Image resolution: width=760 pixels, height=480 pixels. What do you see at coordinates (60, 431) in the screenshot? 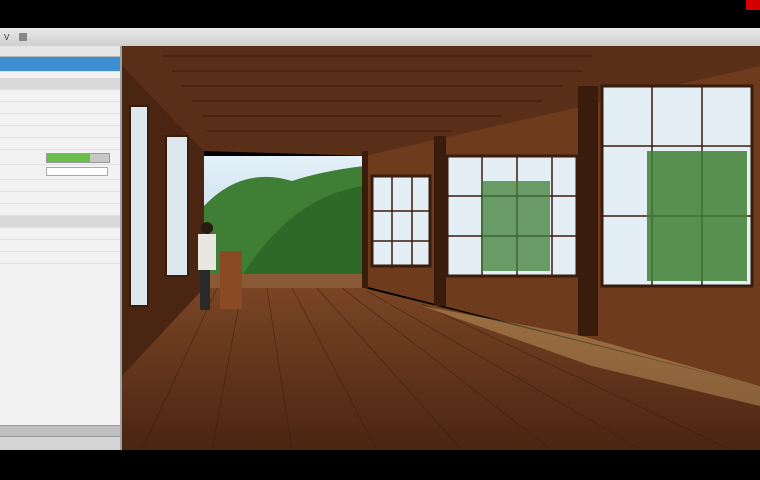
I see `panel-scrollbar` at bounding box center [60, 431].